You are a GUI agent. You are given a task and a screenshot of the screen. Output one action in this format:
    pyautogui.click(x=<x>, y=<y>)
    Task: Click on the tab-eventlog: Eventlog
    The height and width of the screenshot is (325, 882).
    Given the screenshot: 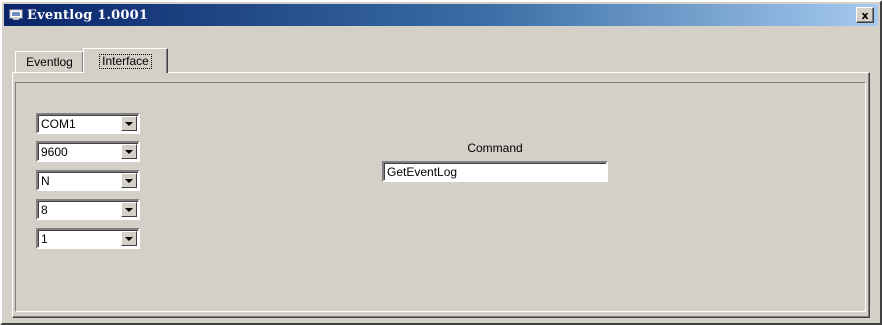 What is the action you would take?
    pyautogui.click(x=49, y=61)
    